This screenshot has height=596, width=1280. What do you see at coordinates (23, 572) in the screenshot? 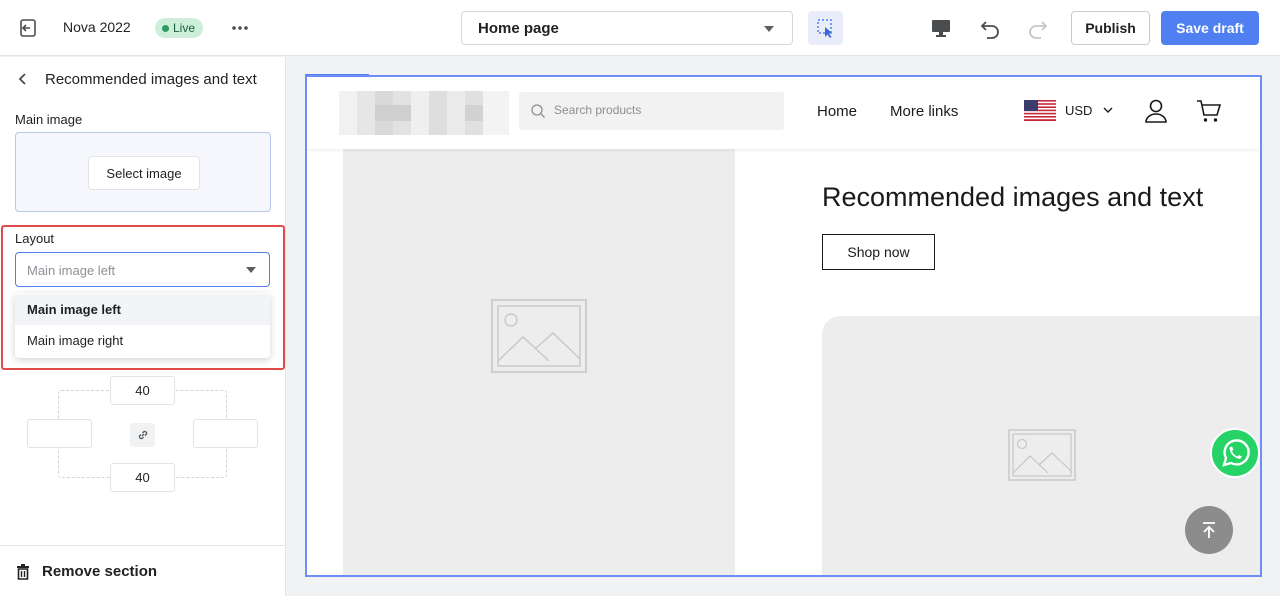
I see `trash-icon` at bounding box center [23, 572].